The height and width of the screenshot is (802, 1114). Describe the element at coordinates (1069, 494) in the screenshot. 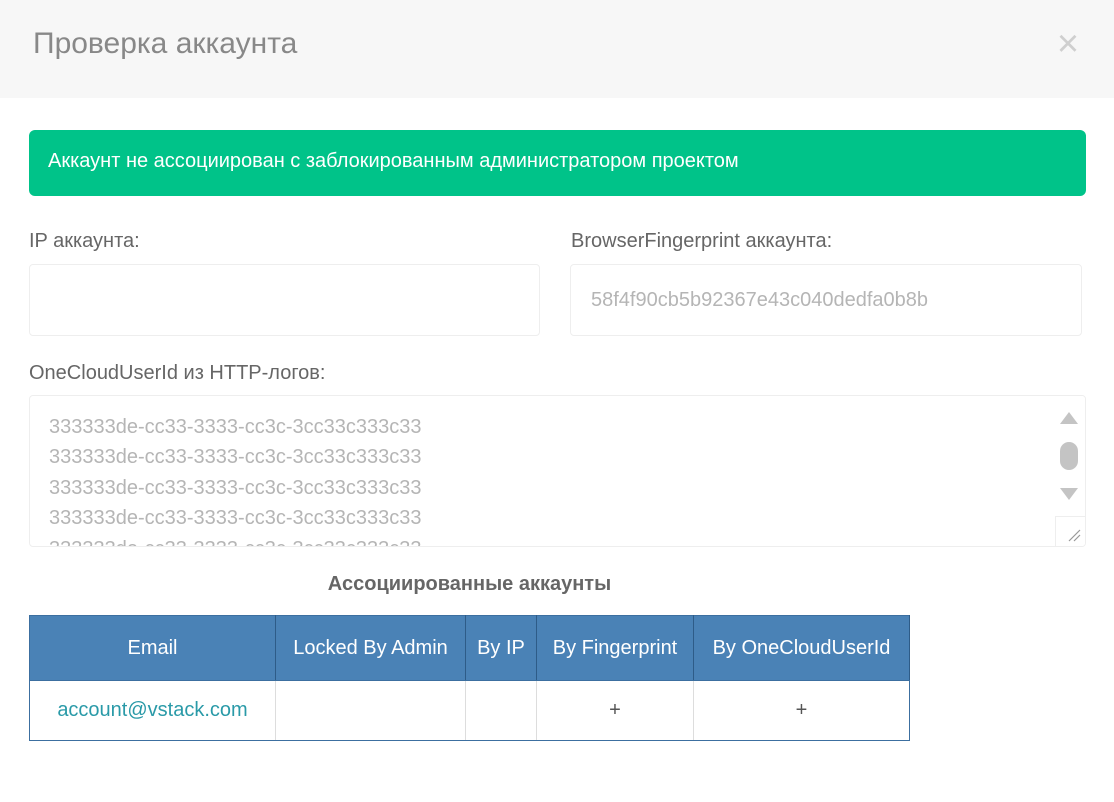

I see `scroll-down-arrow-icon` at that location.